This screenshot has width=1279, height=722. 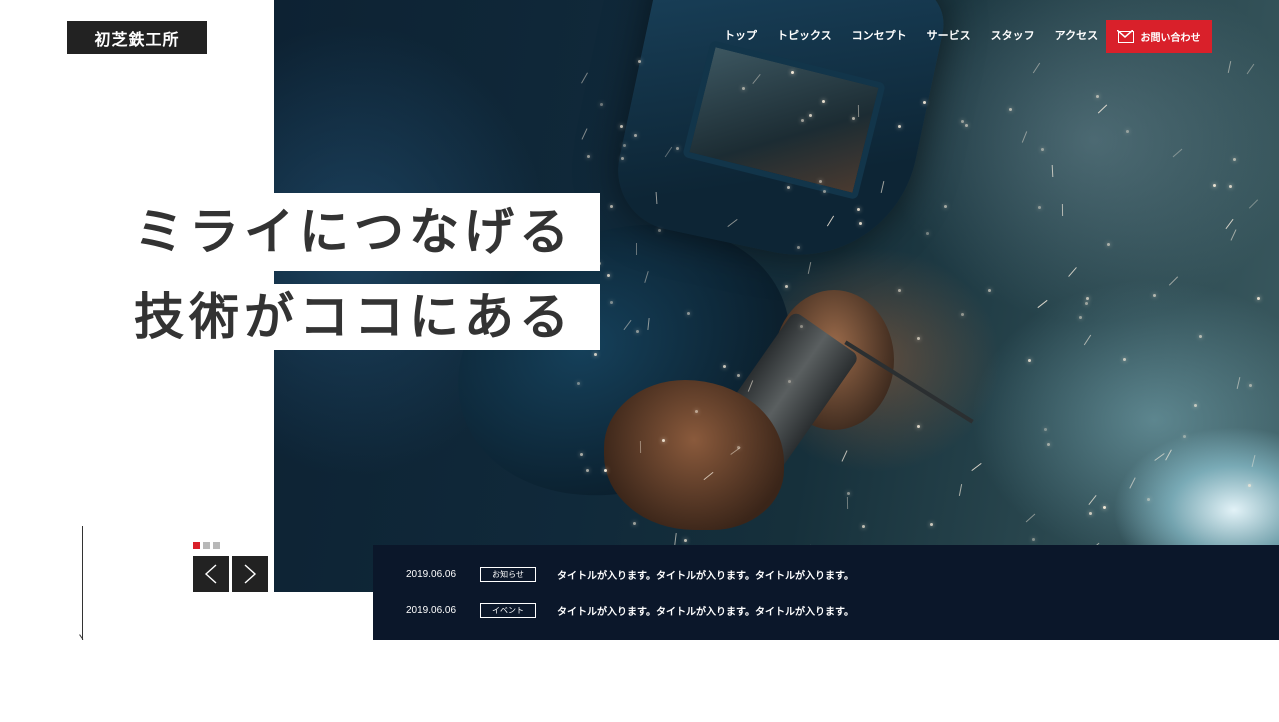 I want to click on mail-icon, so click(x=1125, y=36).